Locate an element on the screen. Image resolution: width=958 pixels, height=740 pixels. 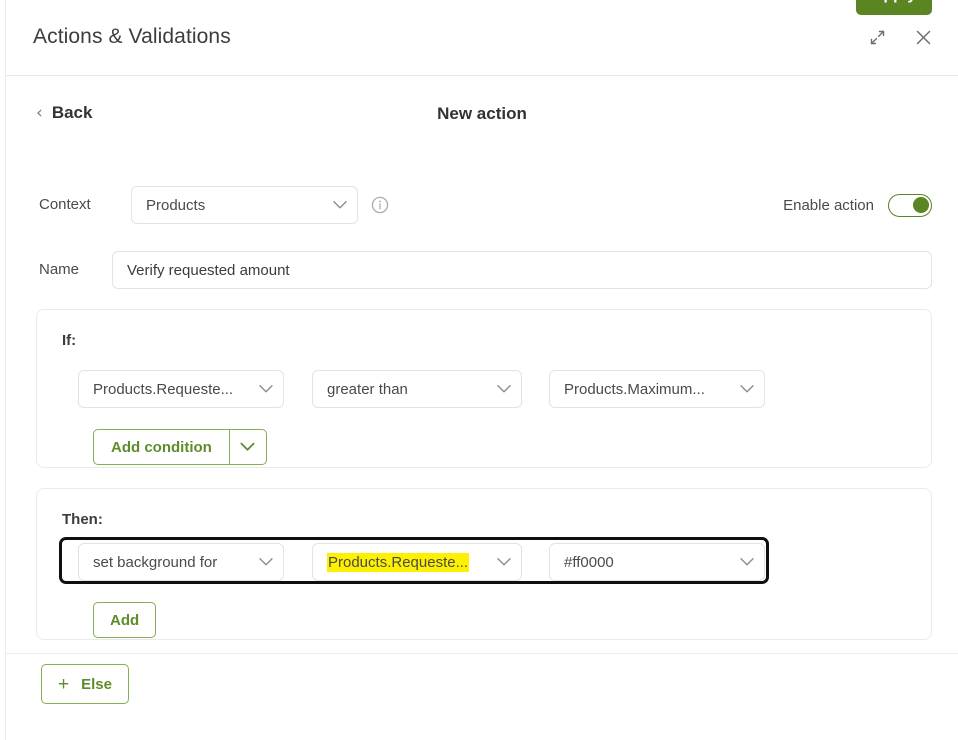
then-color-select: #ff0000 is located at coordinates (657, 562).